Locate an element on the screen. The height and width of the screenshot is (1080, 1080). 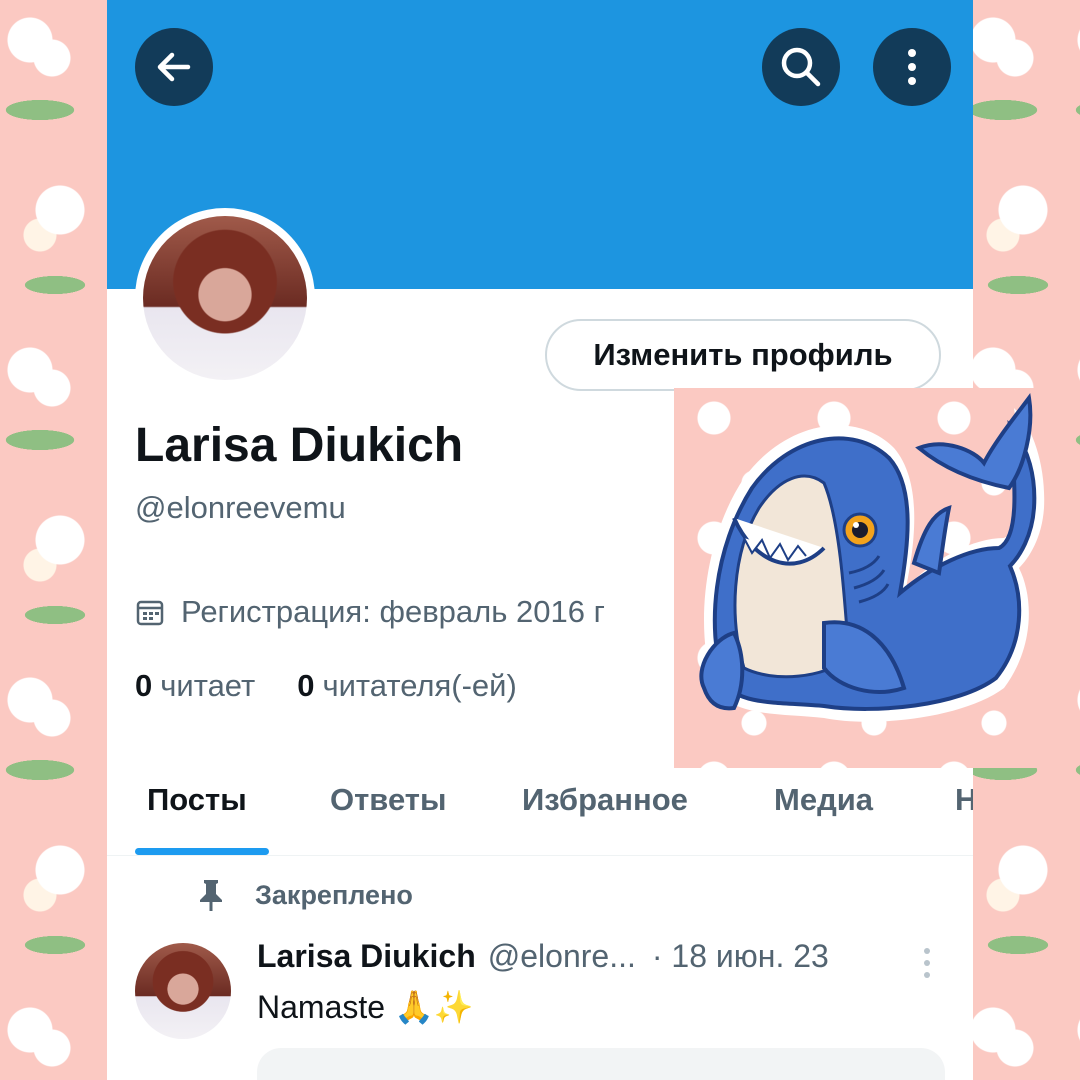
post-more-button is located at coordinates (927, 965).